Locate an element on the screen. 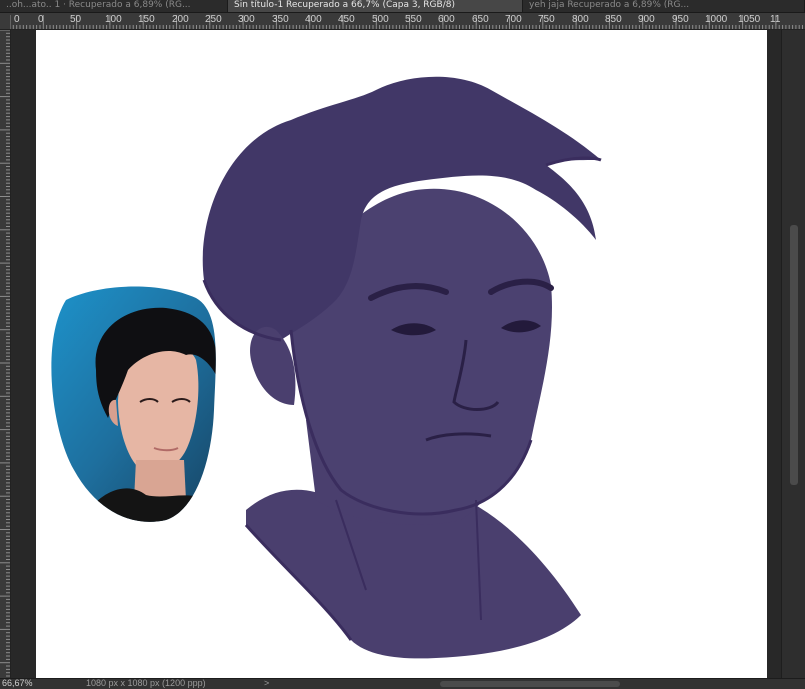 This screenshot has width=805, height=689. reference-photo is located at coordinates (133, 404).